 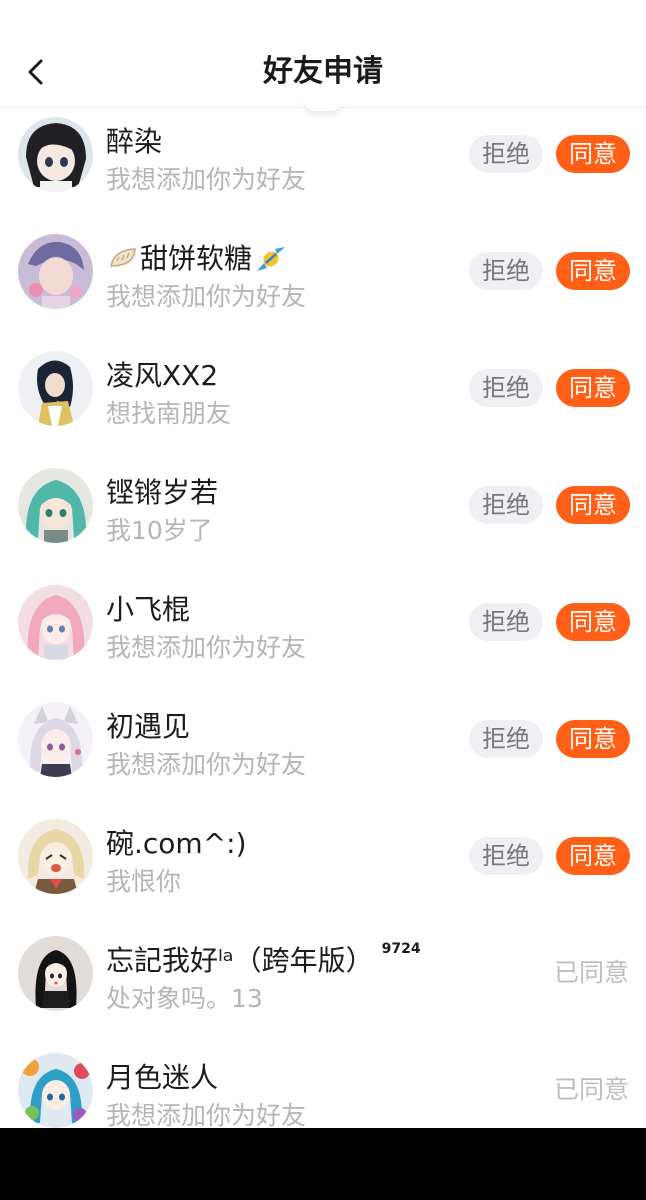 I want to click on request-message: 想找南朋友, so click(x=169, y=413).